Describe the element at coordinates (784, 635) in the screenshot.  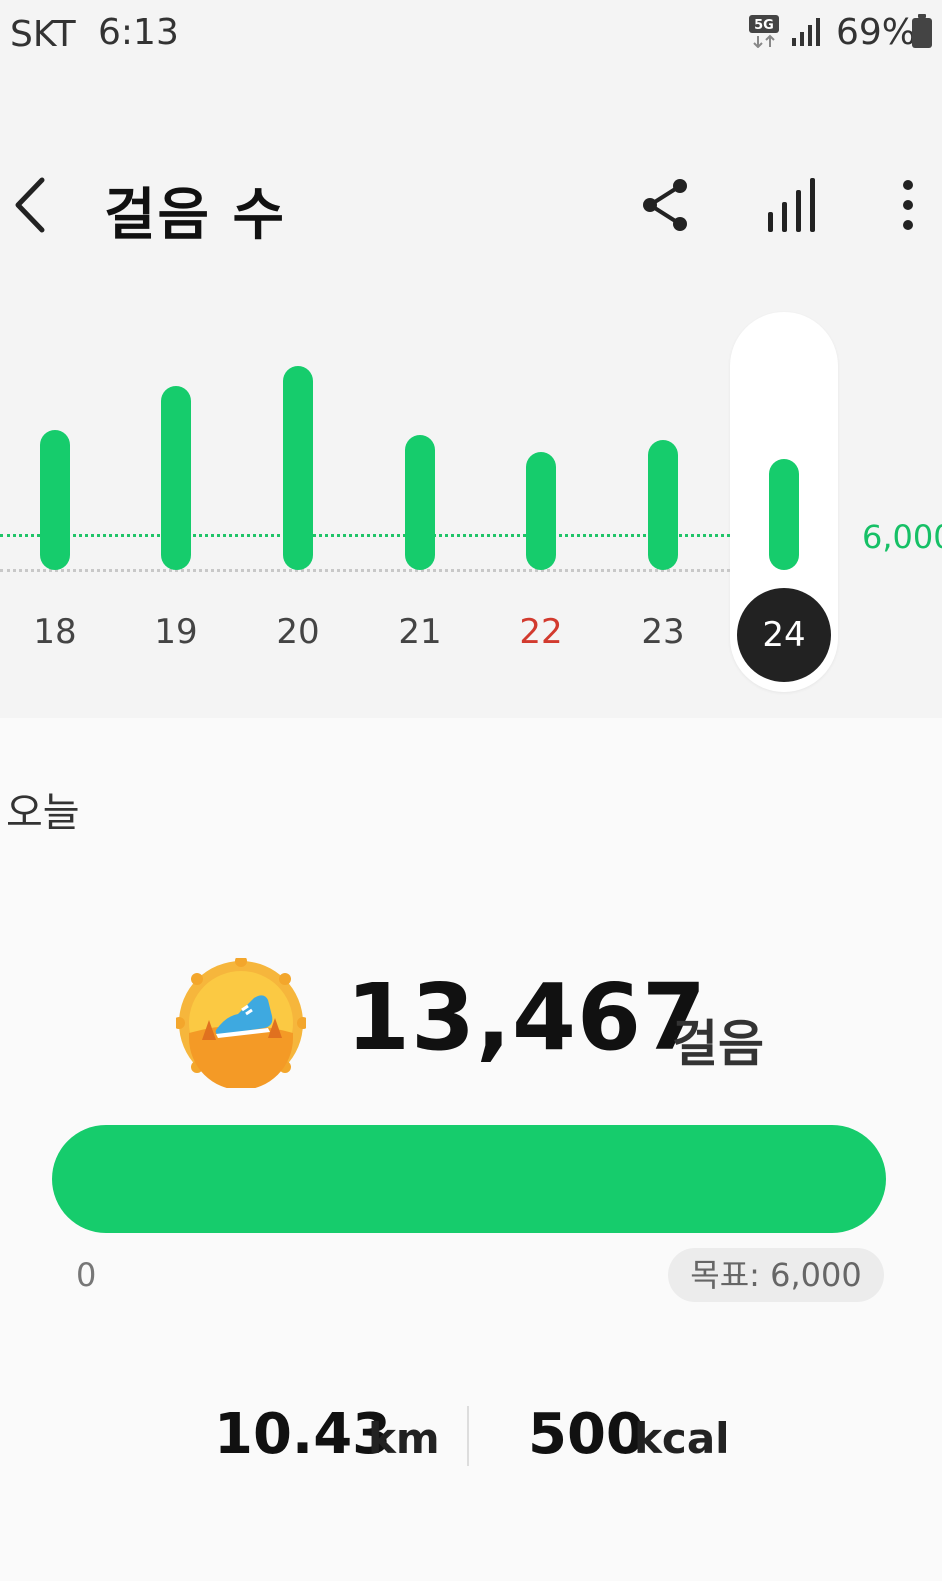
I see `chart-day-label-24: 24` at that location.